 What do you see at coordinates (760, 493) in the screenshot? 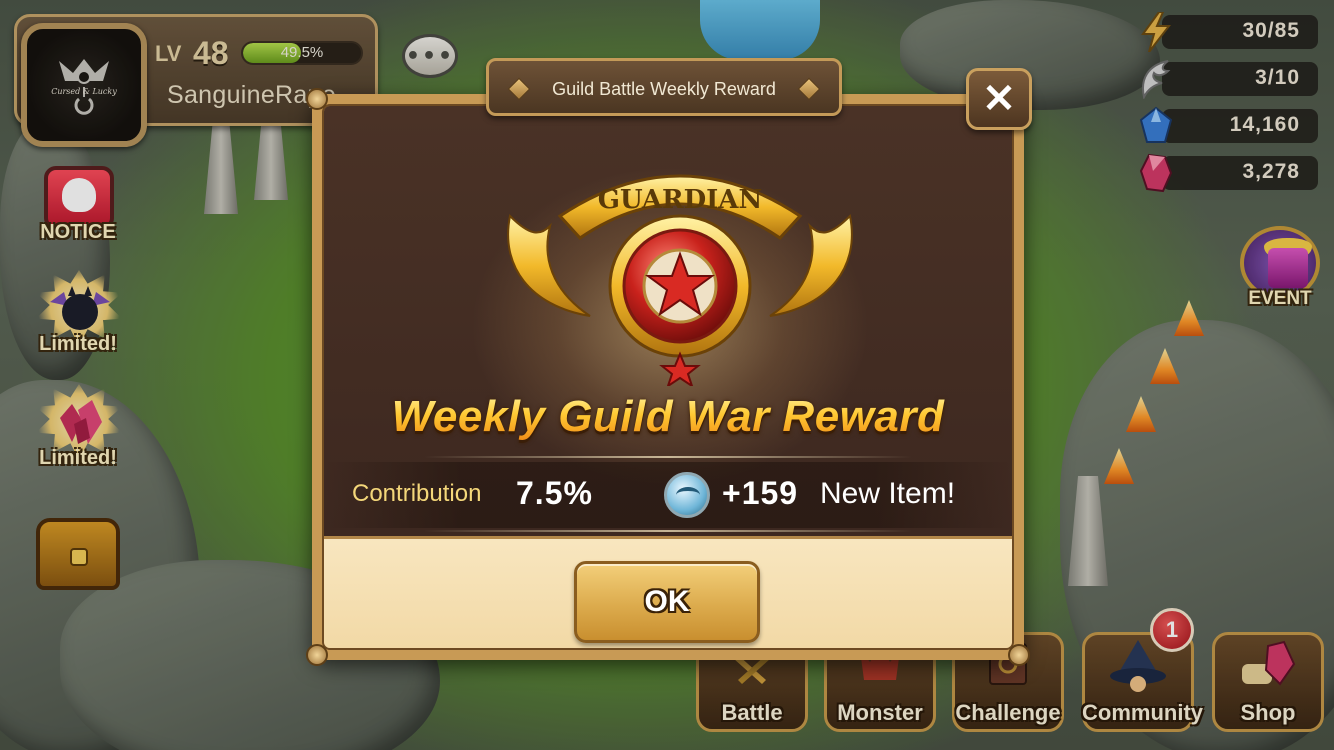
I see `reward-amount: +159` at bounding box center [760, 493].